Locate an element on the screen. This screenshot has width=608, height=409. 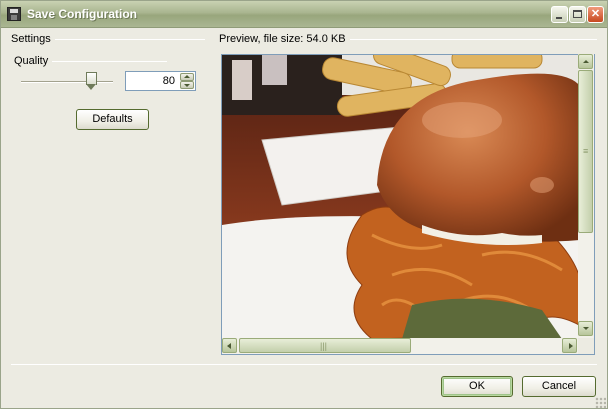
quality-label: Quality is located at coordinates (33, 61).